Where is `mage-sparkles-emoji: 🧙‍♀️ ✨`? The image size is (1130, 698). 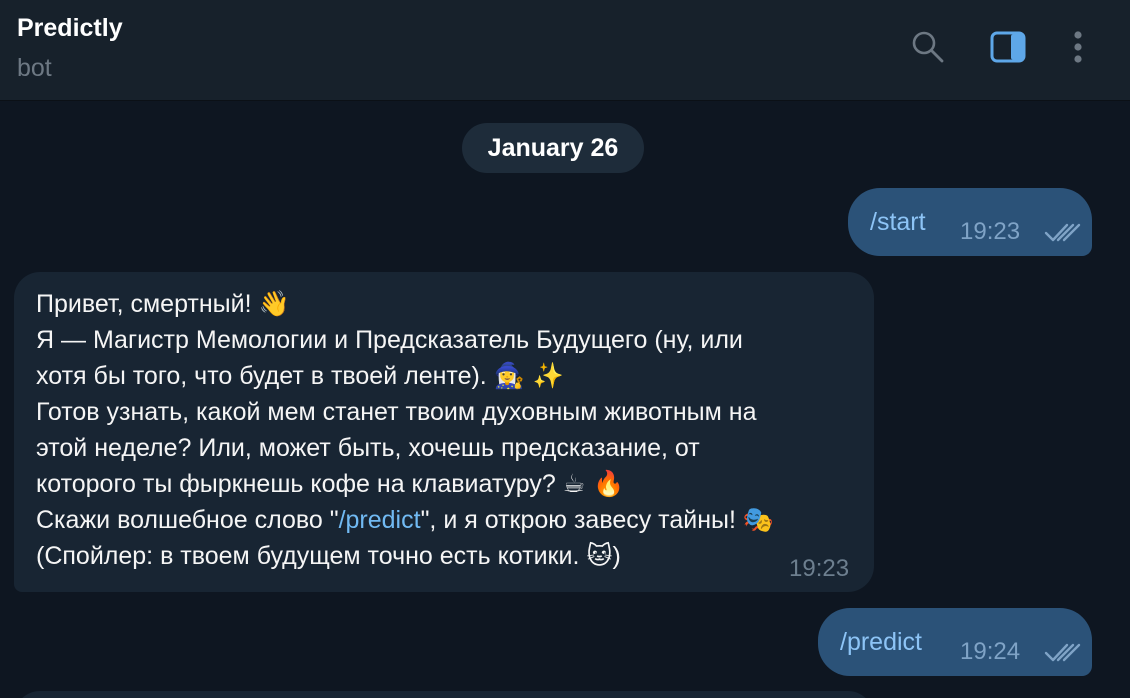
mage-sparkles-emoji: 🧙‍♀️ ✨ is located at coordinates (528, 375).